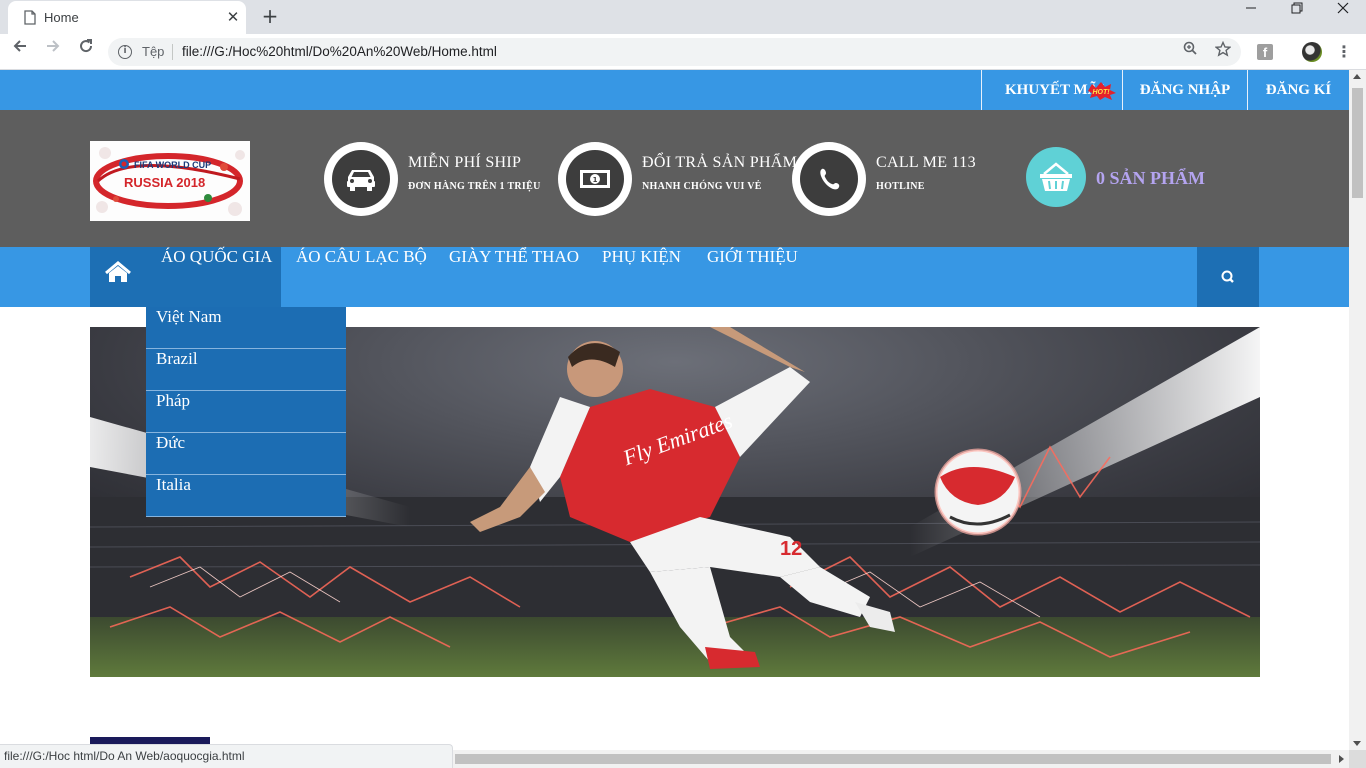 This screenshot has width=1366, height=768. I want to click on vertical-scrollbar, so click(1357, 410).